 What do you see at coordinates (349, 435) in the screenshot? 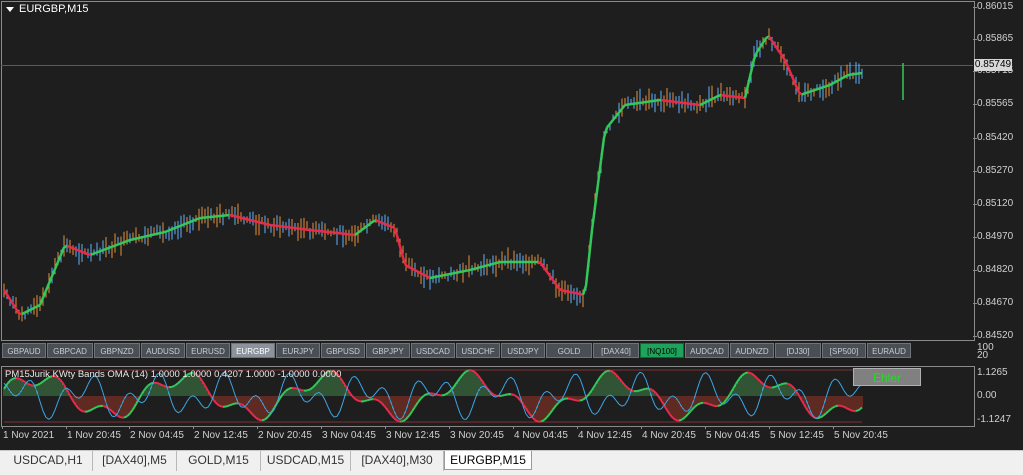
I see `time-axis-label: 3 Nov 04:45` at bounding box center [349, 435].